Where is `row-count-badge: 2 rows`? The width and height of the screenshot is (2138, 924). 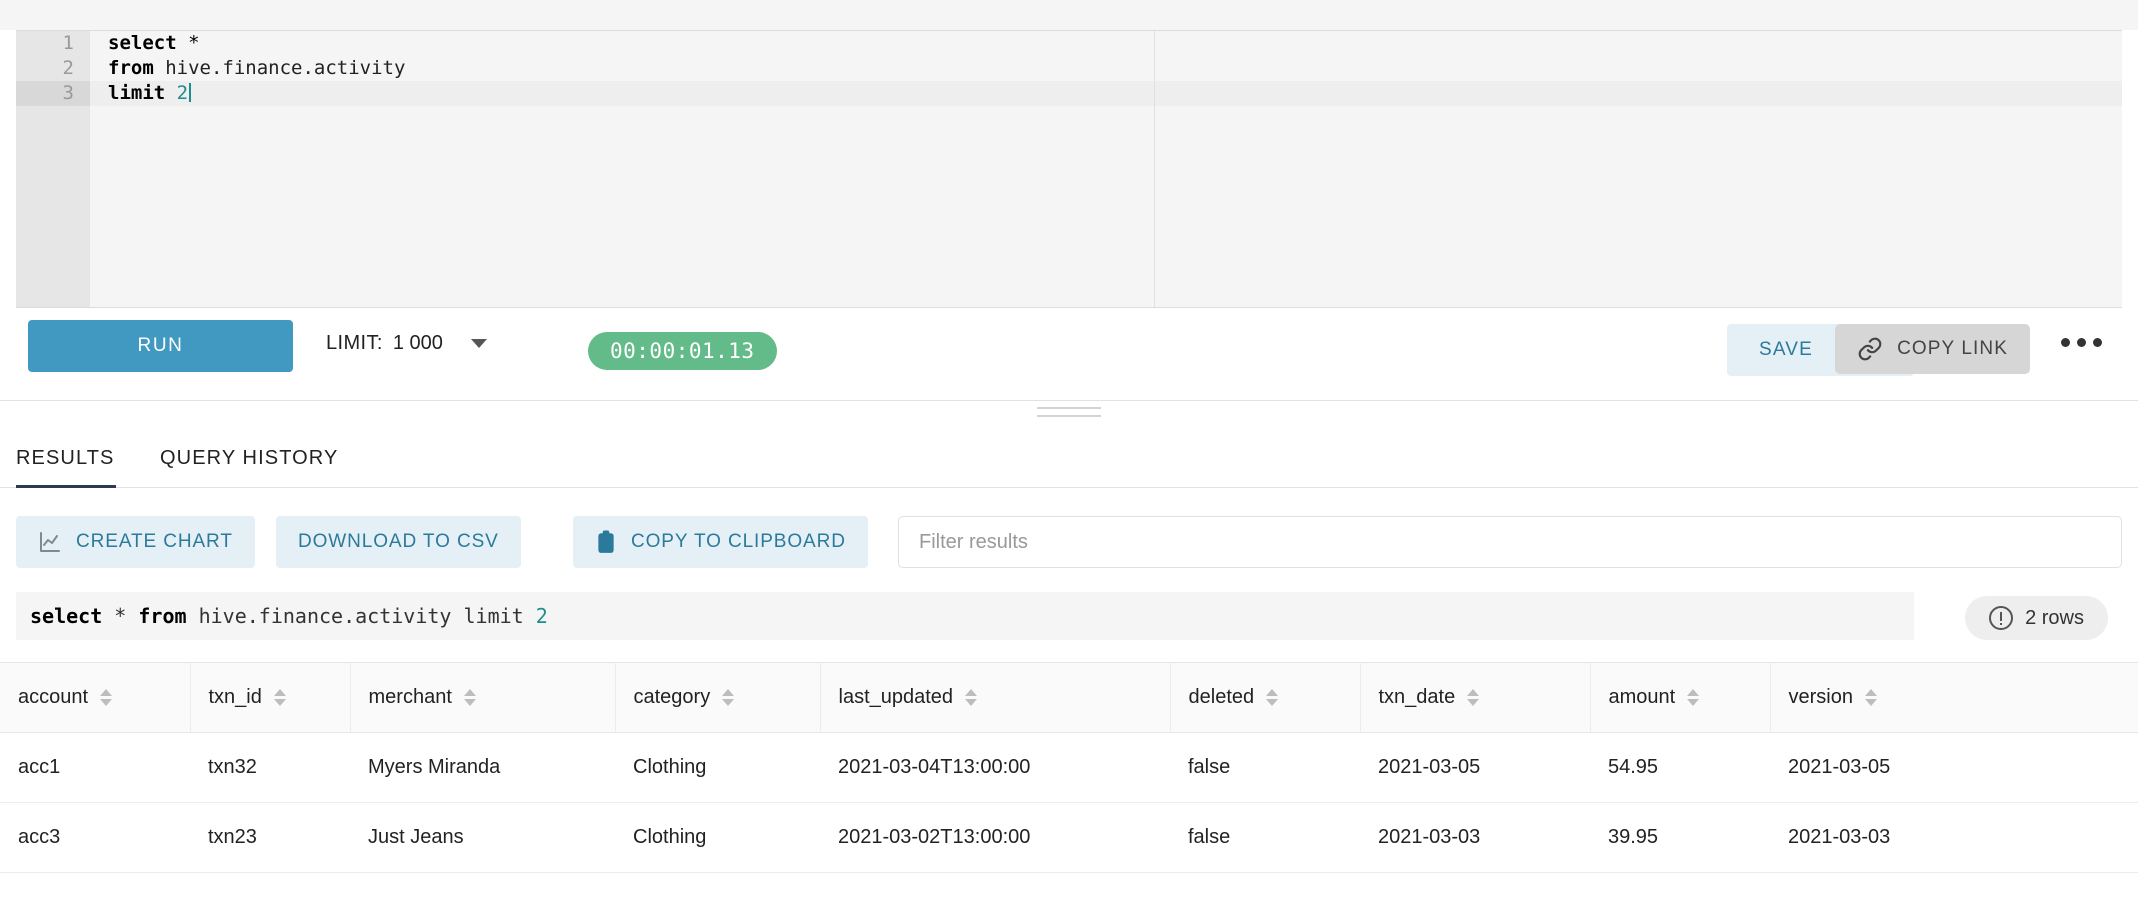
row-count-badge: 2 rows is located at coordinates (2036, 618).